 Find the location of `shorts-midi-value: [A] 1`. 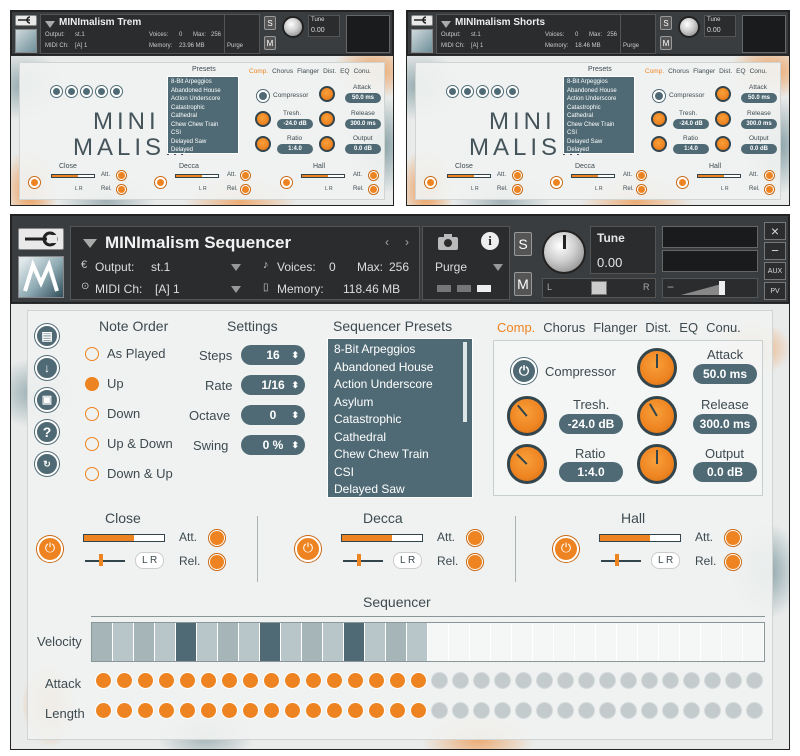

shorts-midi-value: [A] 1 is located at coordinates (477, 46).